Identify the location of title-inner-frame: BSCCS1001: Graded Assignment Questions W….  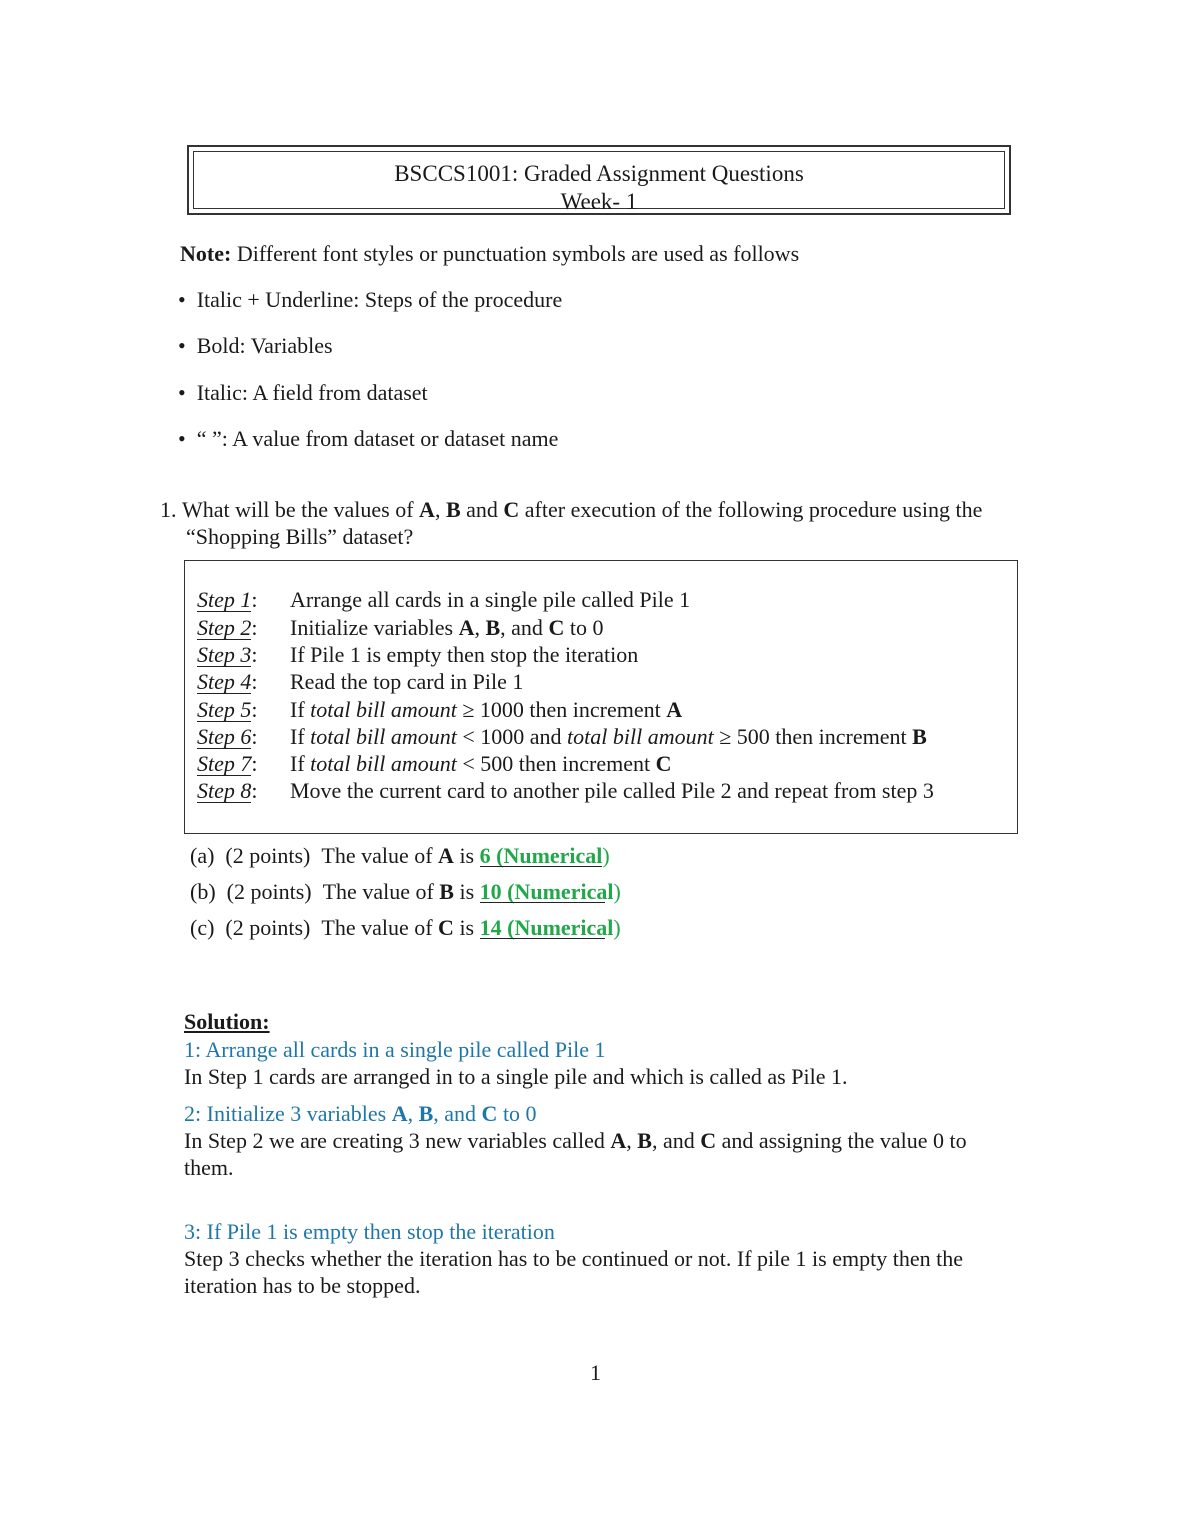
(599, 182).